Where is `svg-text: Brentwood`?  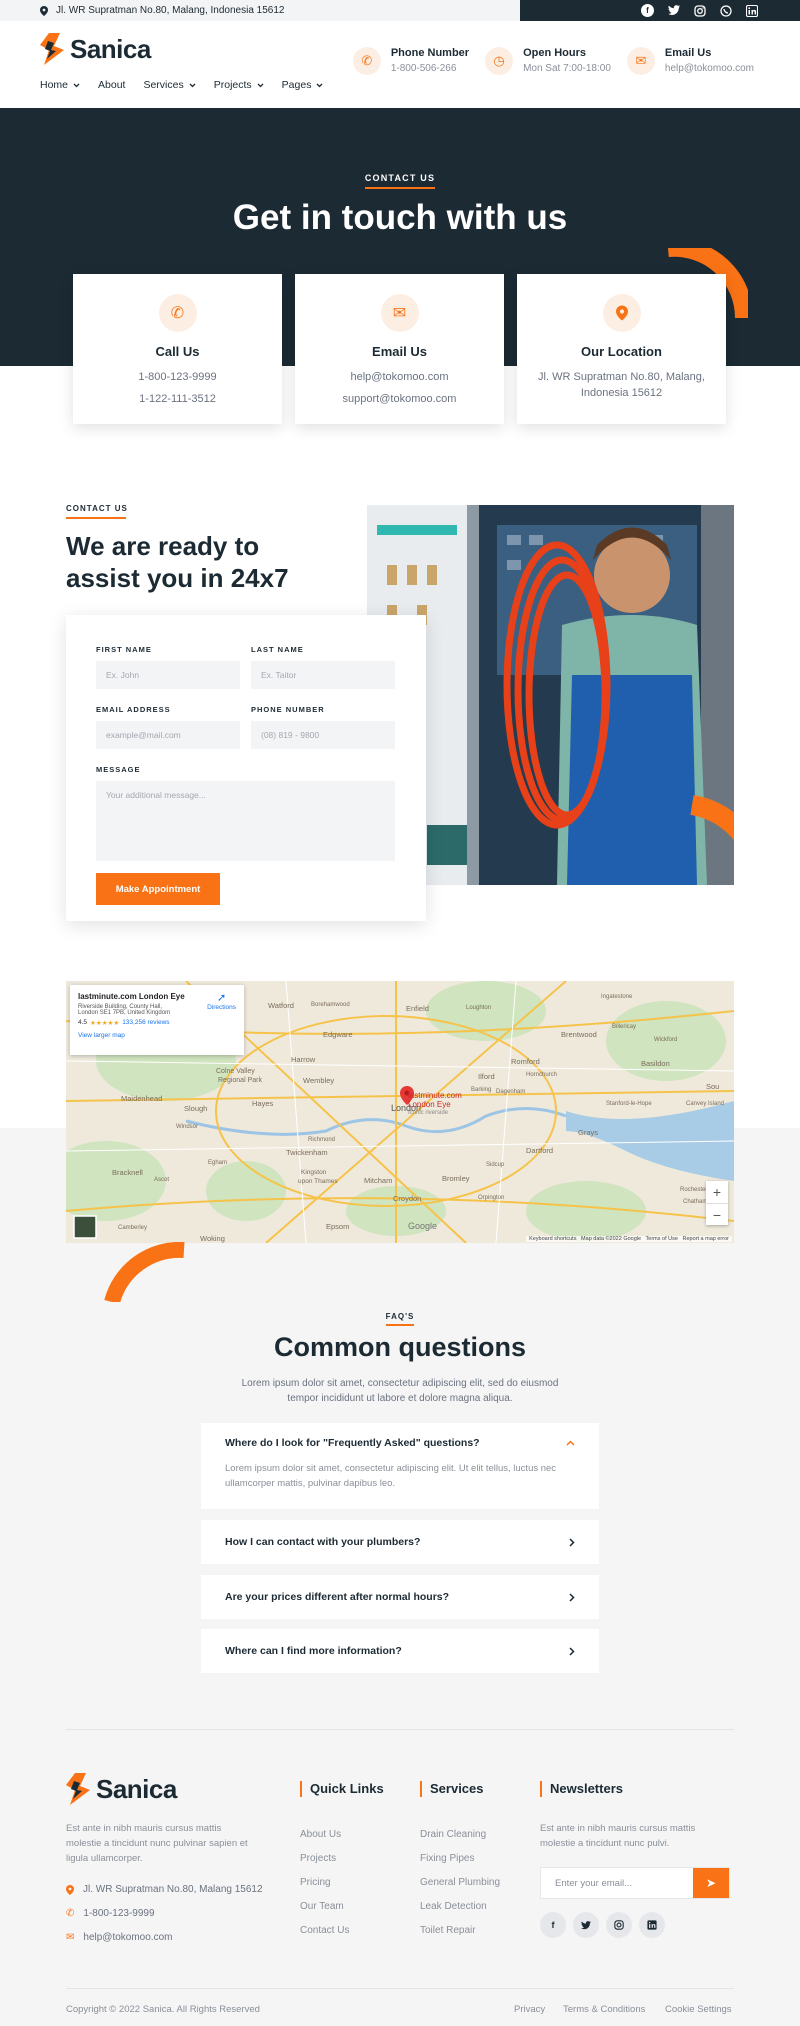 svg-text: Brentwood is located at coordinates (579, 1034).